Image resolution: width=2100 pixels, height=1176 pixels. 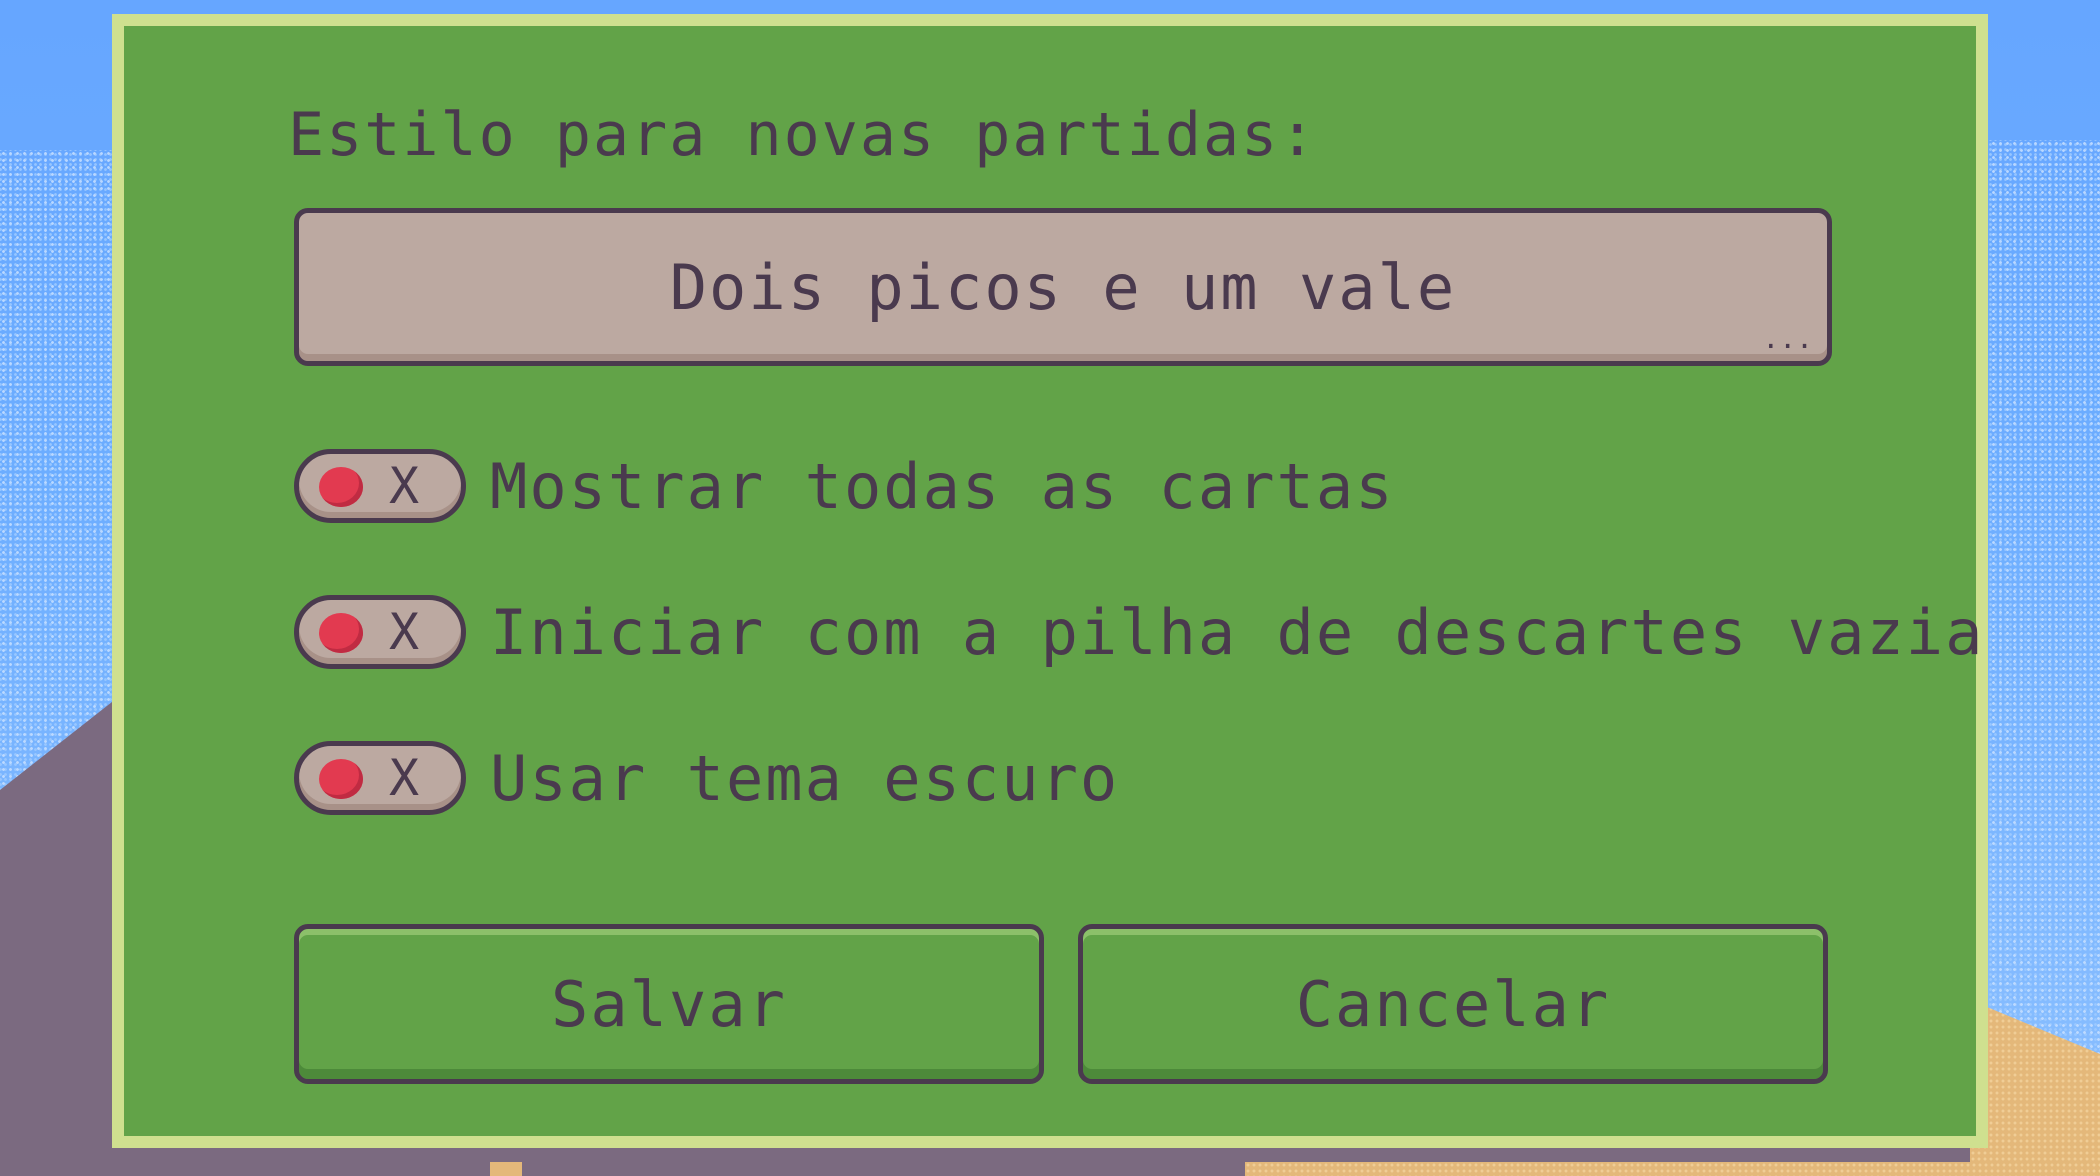 What do you see at coordinates (380, 486) in the screenshot?
I see `show-all-cards-toggle: X` at bounding box center [380, 486].